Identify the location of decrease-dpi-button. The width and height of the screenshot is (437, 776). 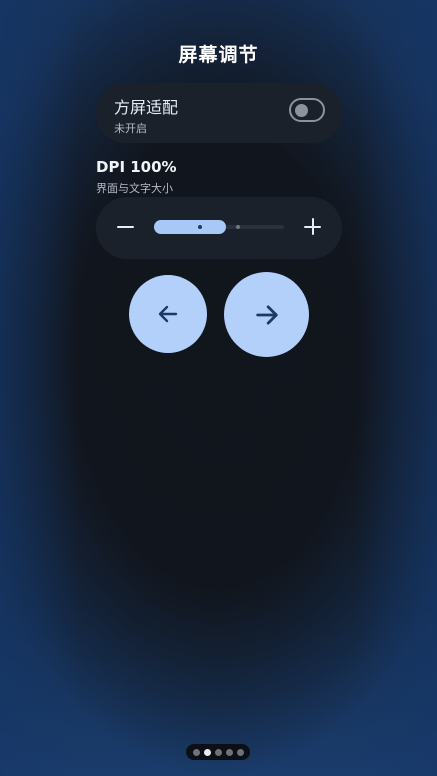
(125, 227).